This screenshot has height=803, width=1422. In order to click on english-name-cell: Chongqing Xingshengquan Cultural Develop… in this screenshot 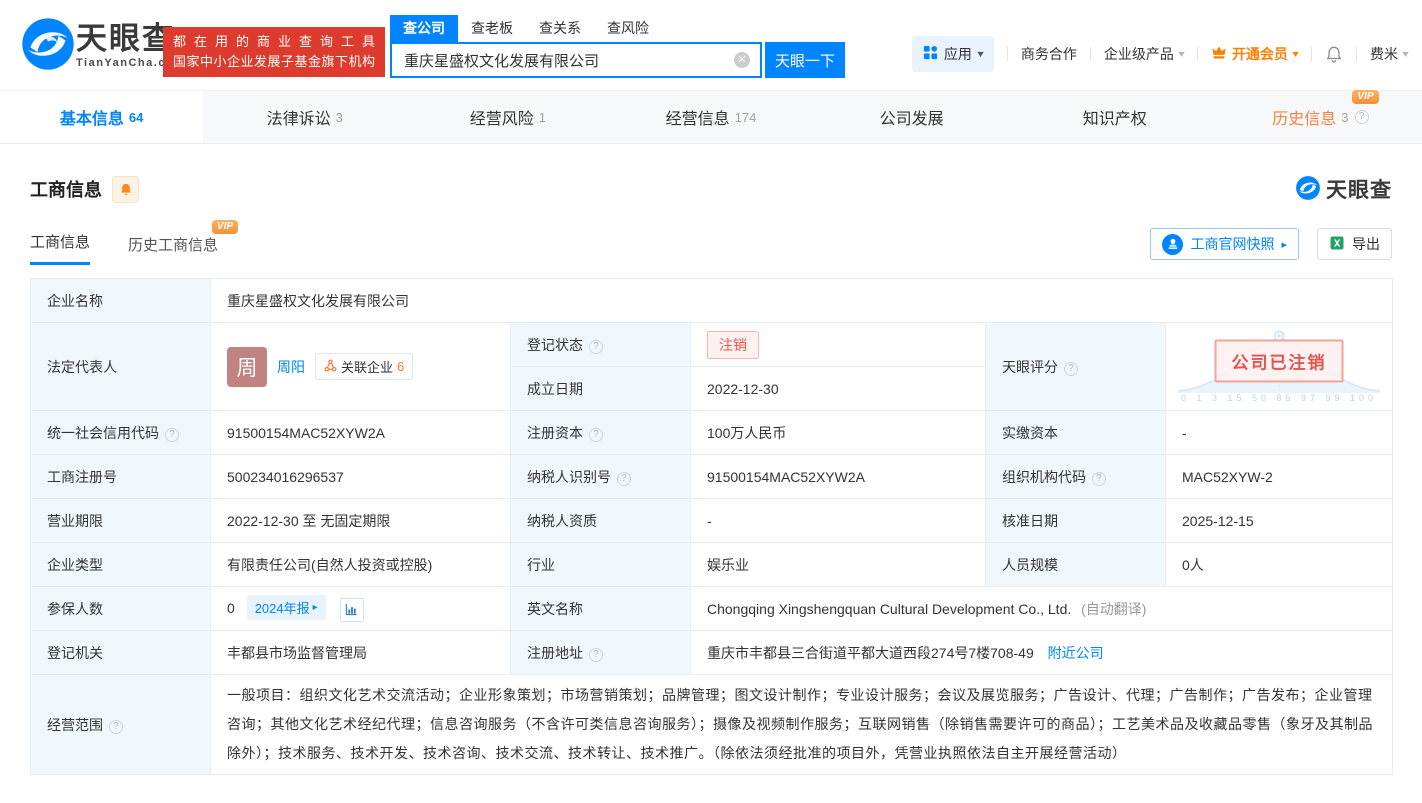, I will do `click(1041, 608)`.